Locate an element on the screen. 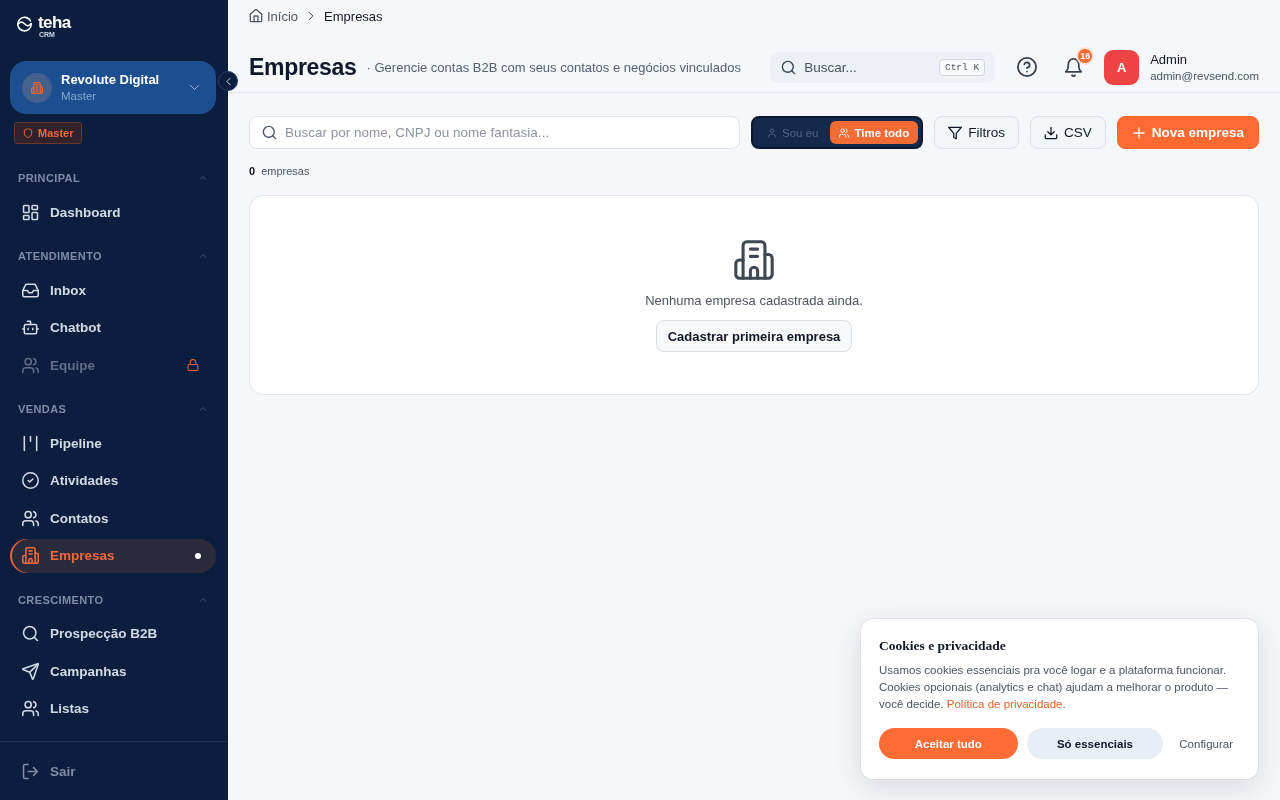 Image resolution: width=1280 pixels, height=800 pixels. active-dot-icon is located at coordinates (198, 555).